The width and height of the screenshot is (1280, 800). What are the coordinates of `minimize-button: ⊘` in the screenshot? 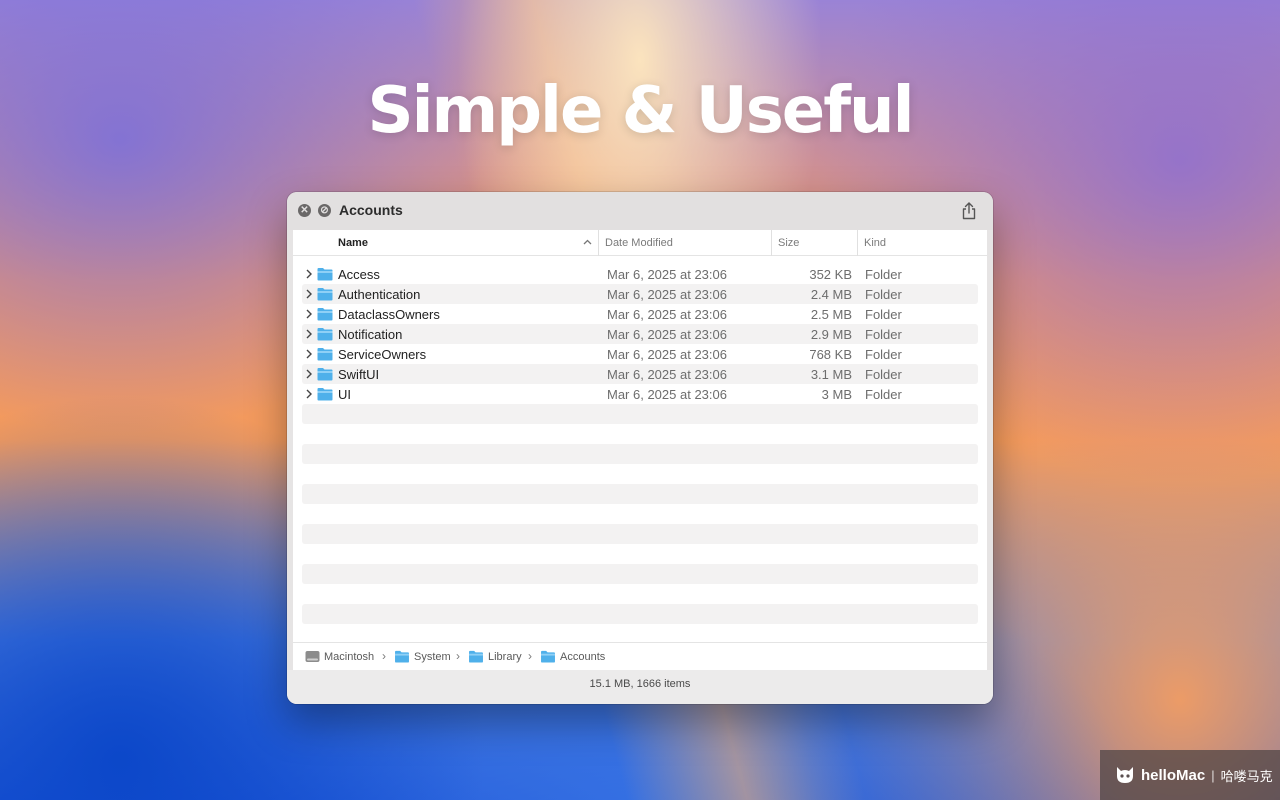 It's located at (324, 210).